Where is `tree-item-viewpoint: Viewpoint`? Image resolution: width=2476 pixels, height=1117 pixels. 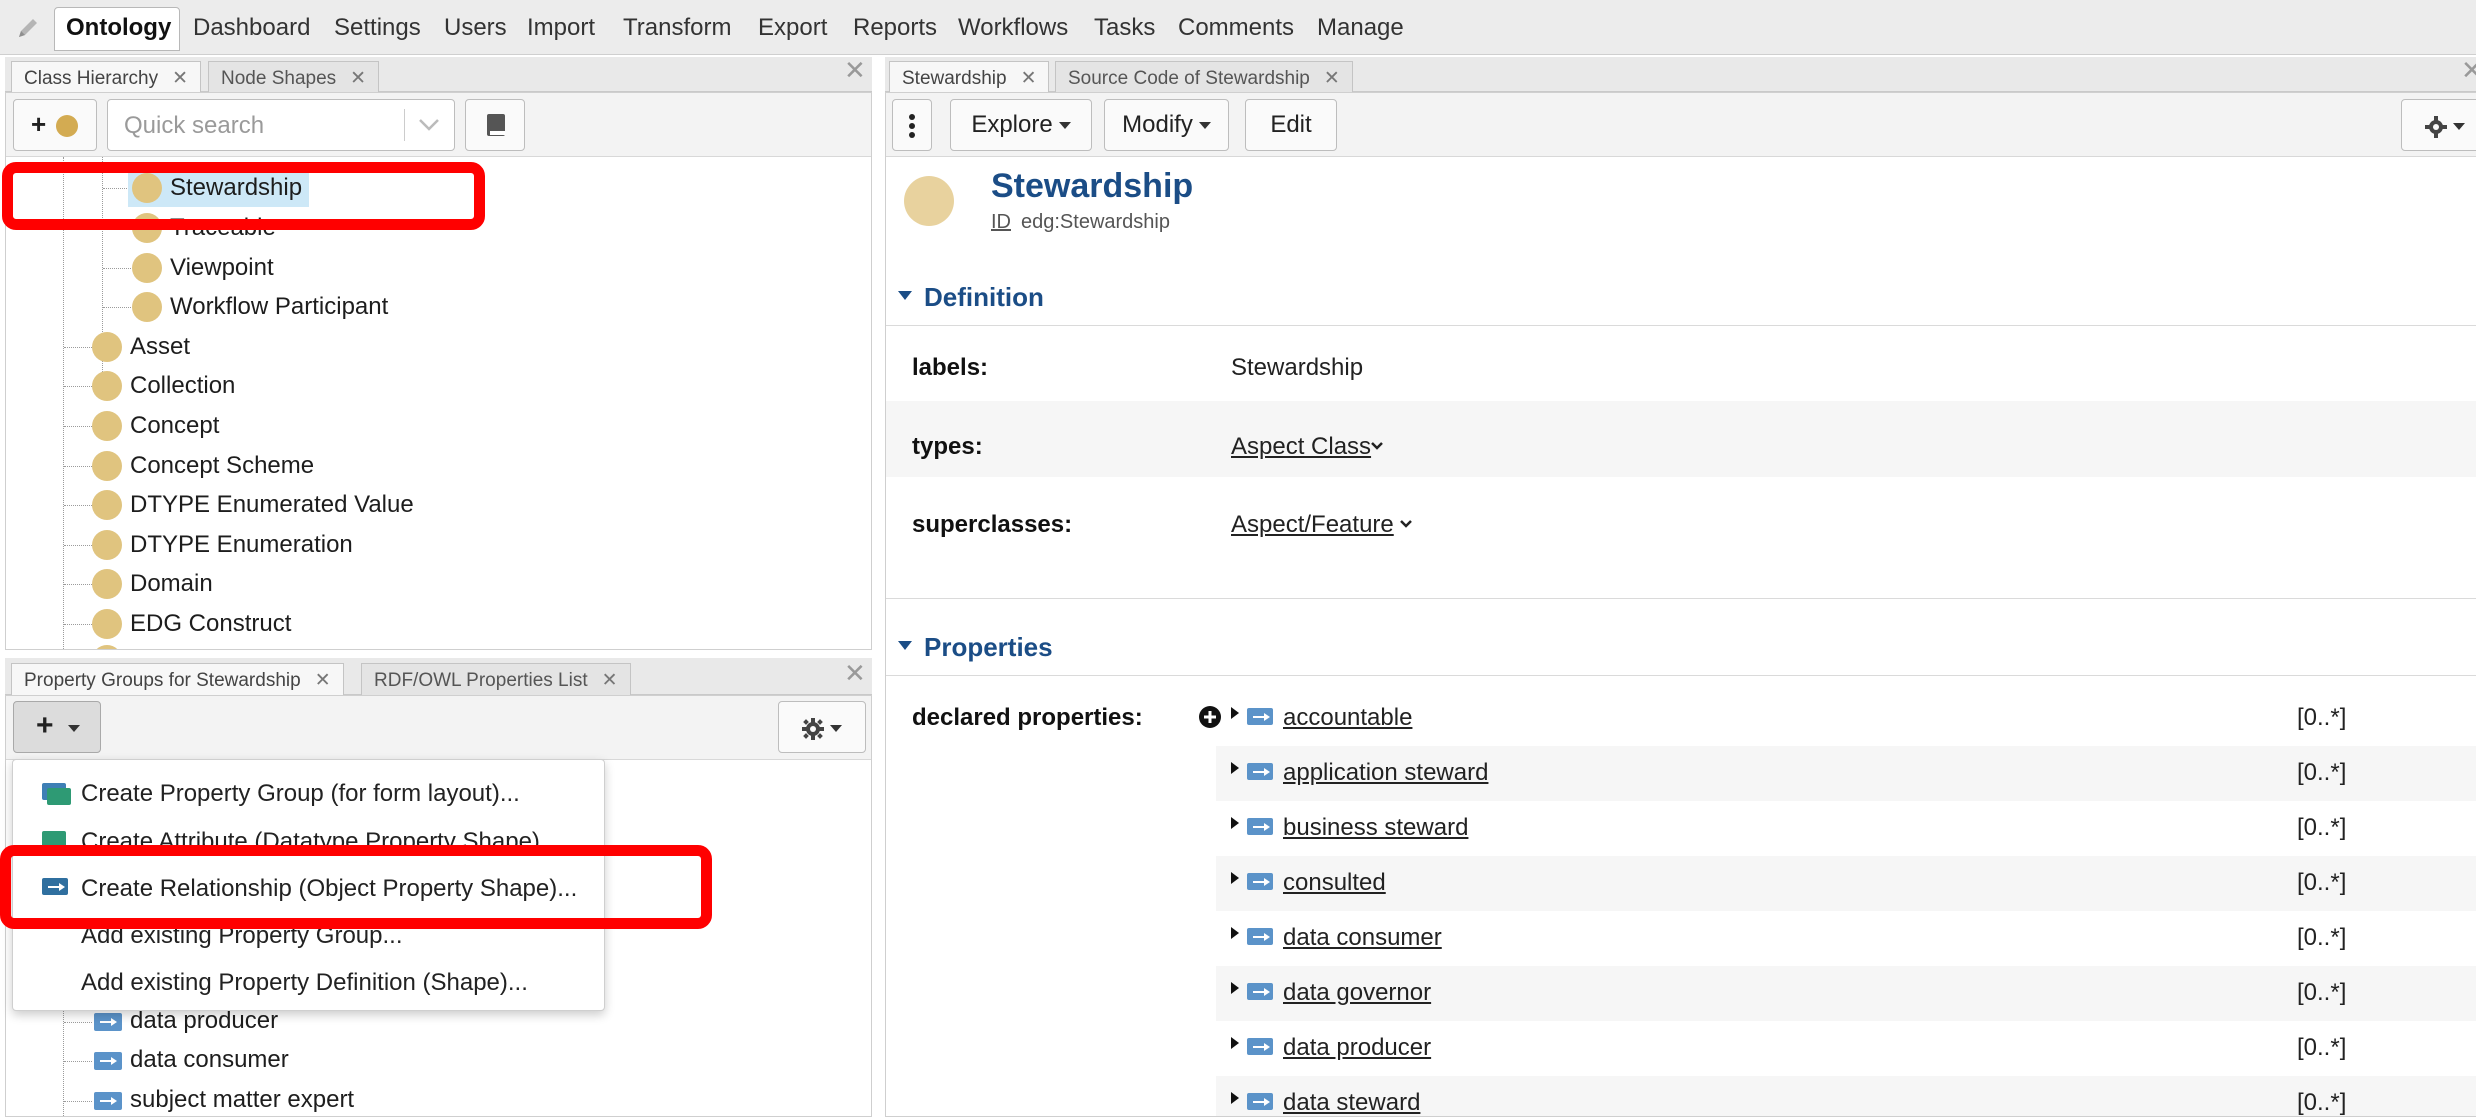 tree-item-viewpoint: Viewpoint is located at coordinates (222, 268).